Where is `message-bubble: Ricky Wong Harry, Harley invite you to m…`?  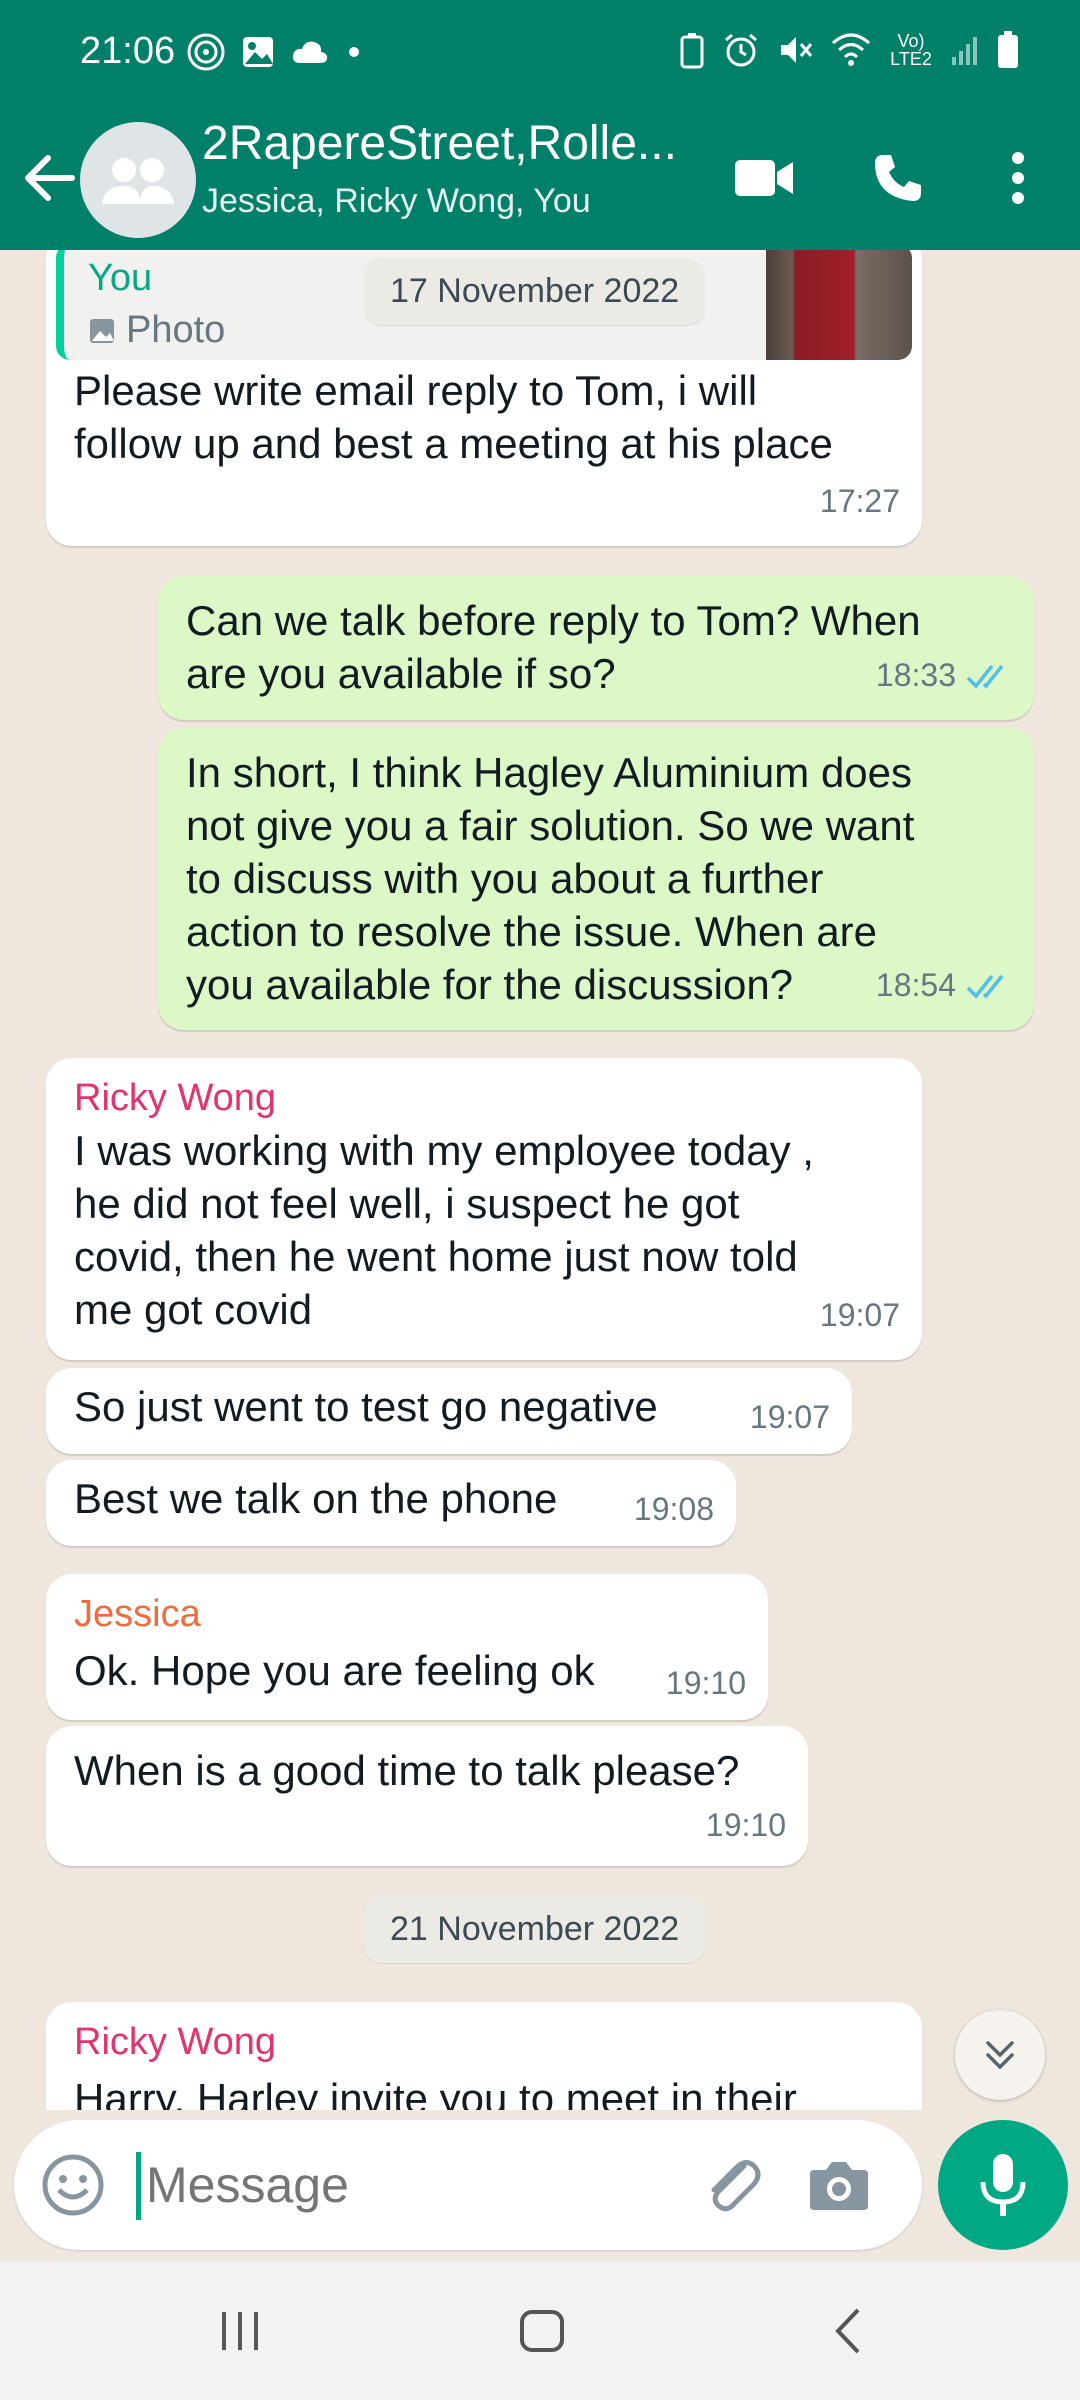
message-bubble: Ricky Wong Harry, Harley invite you to m… is located at coordinates (484, 2056).